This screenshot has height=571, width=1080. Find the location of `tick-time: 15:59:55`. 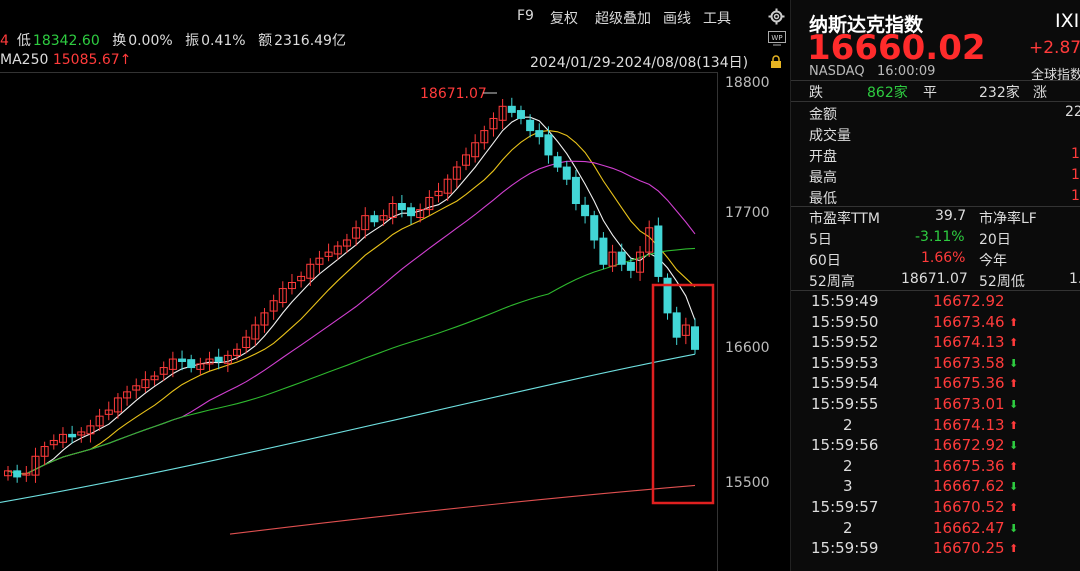

tick-time: 15:59:55 is located at coordinates (845, 404).